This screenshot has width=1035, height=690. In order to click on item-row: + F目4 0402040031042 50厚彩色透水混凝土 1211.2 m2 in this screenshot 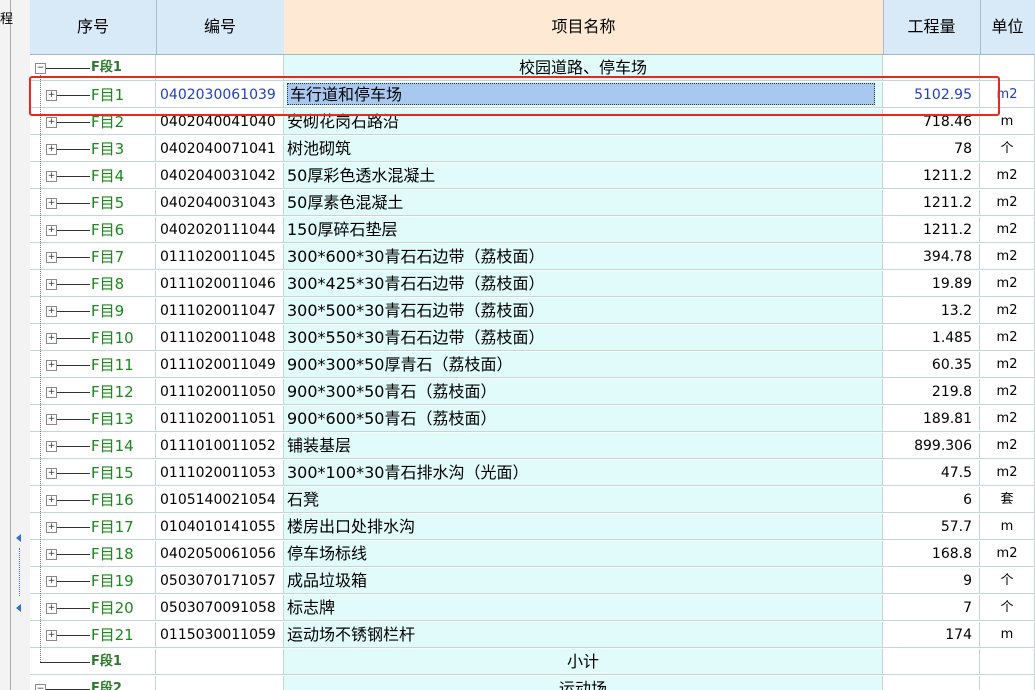, I will do `click(532, 176)`.